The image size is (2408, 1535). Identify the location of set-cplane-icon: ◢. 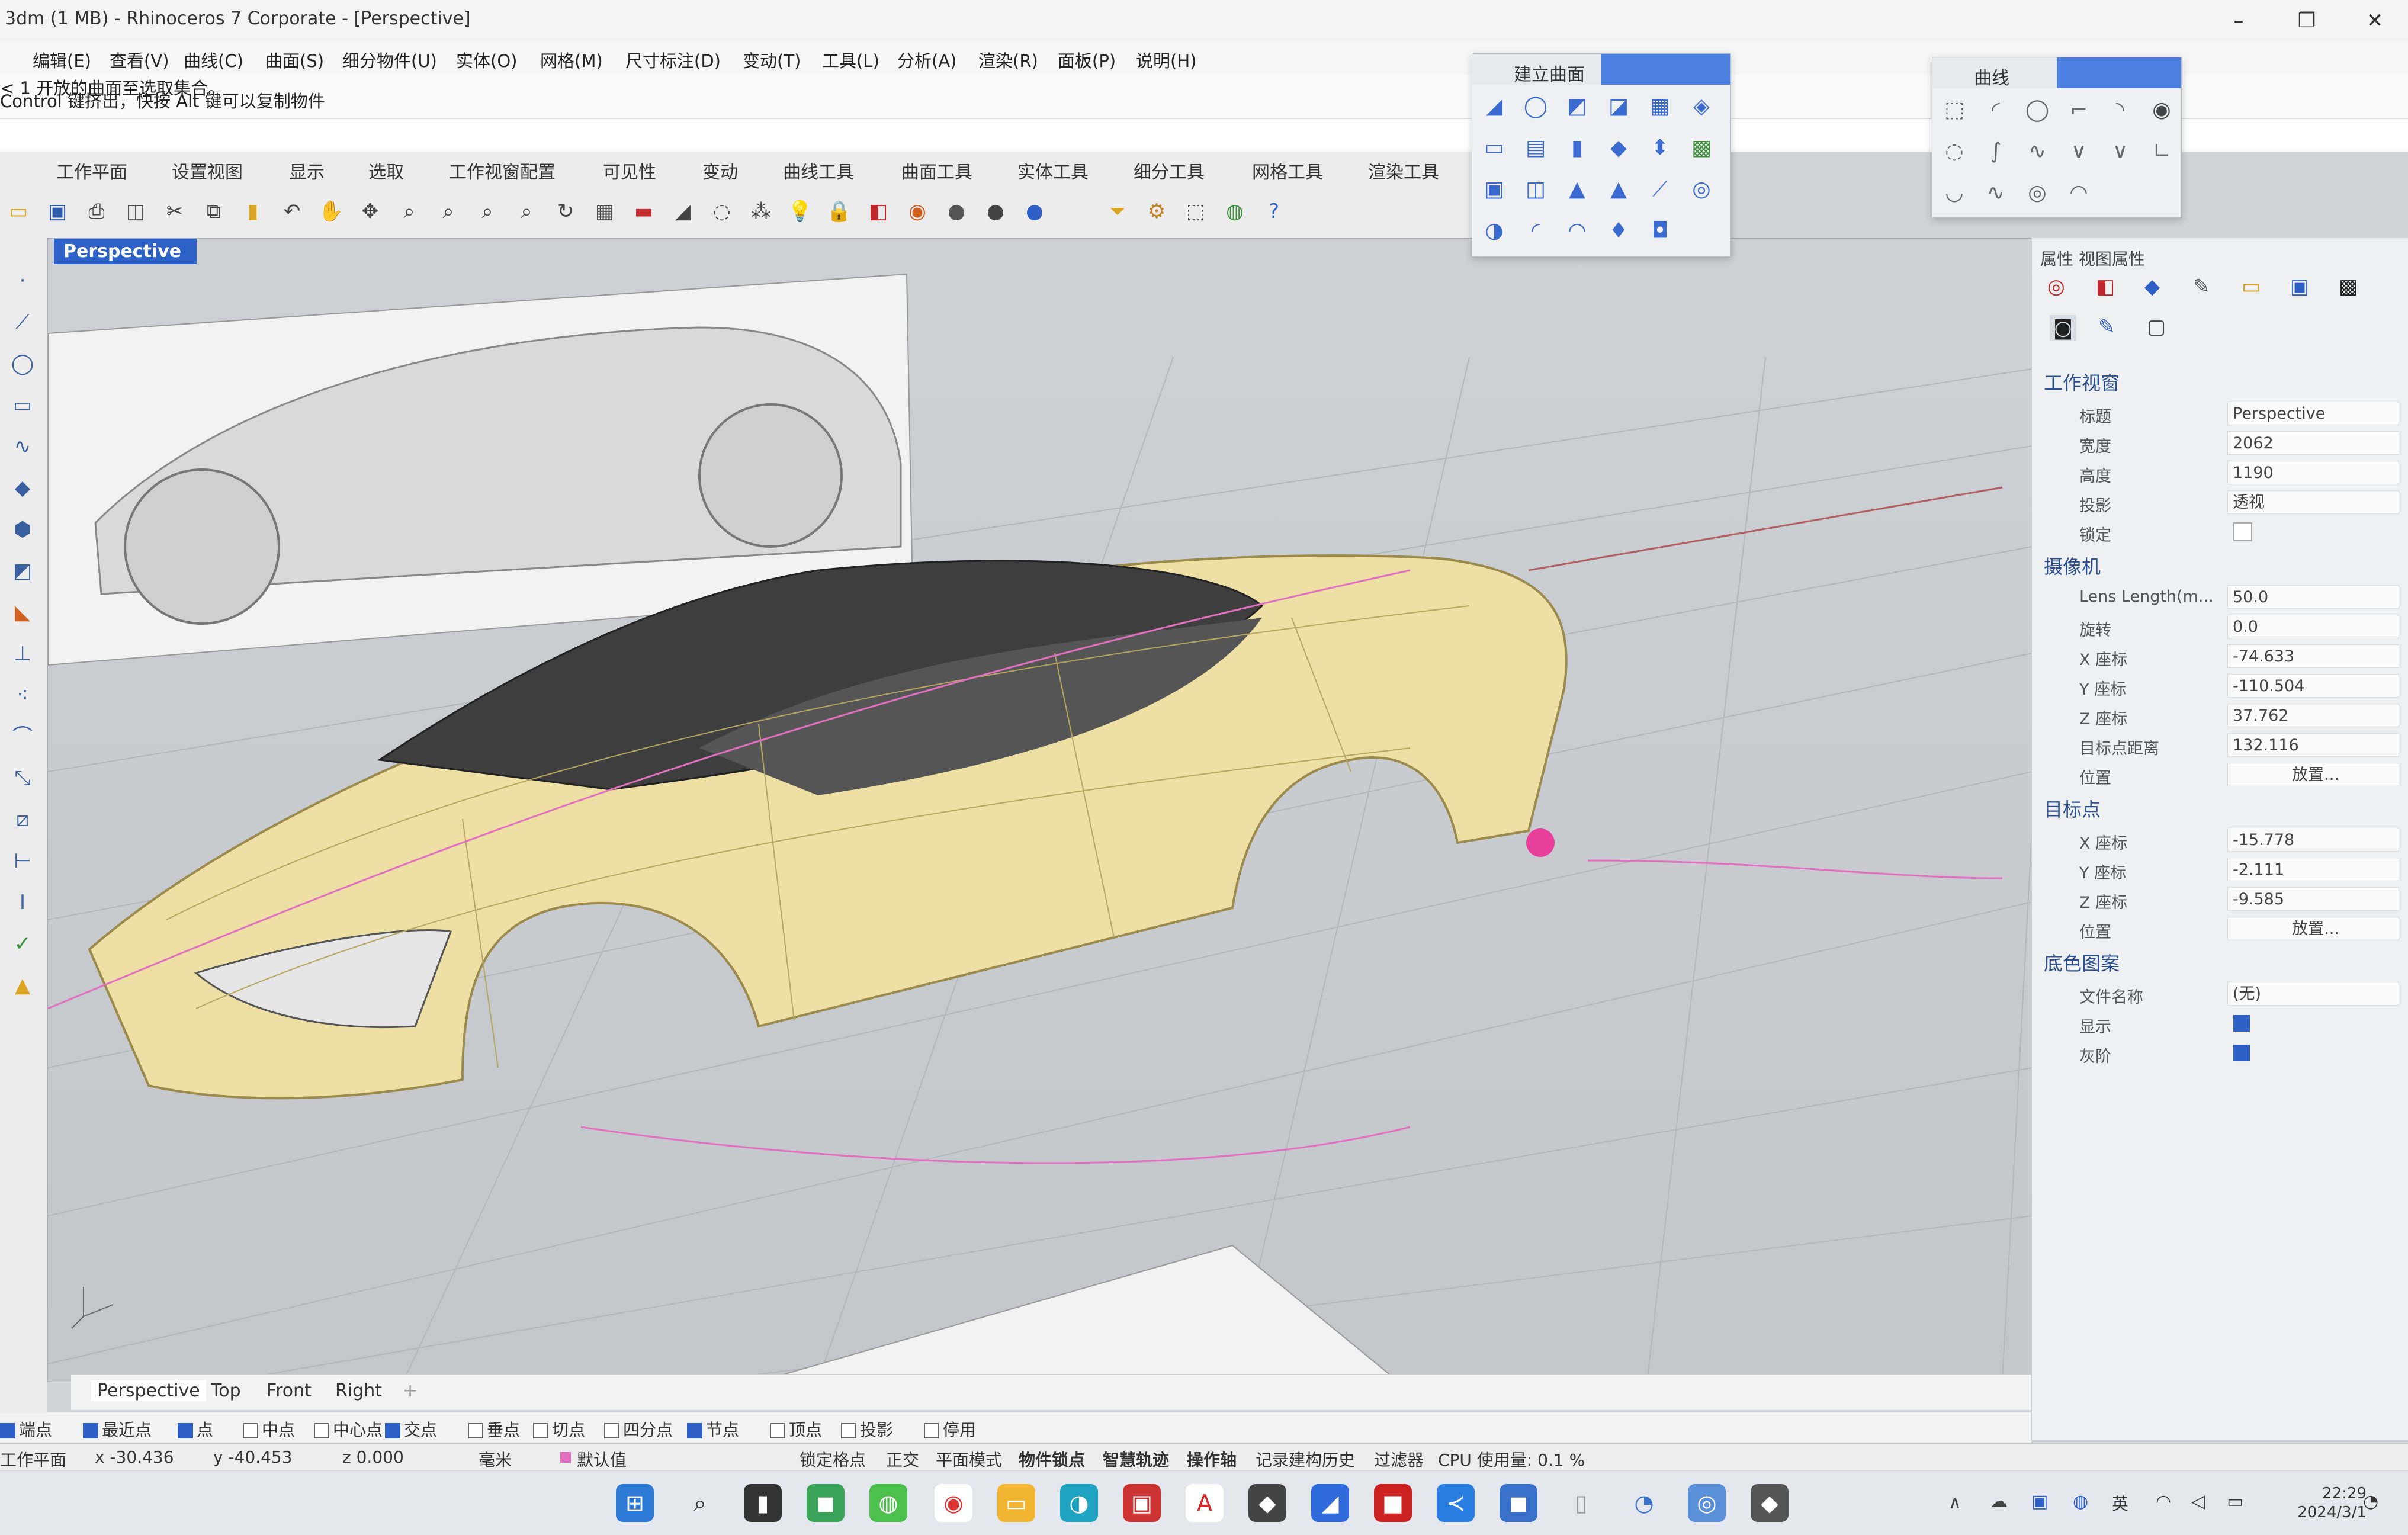
(683, 211).